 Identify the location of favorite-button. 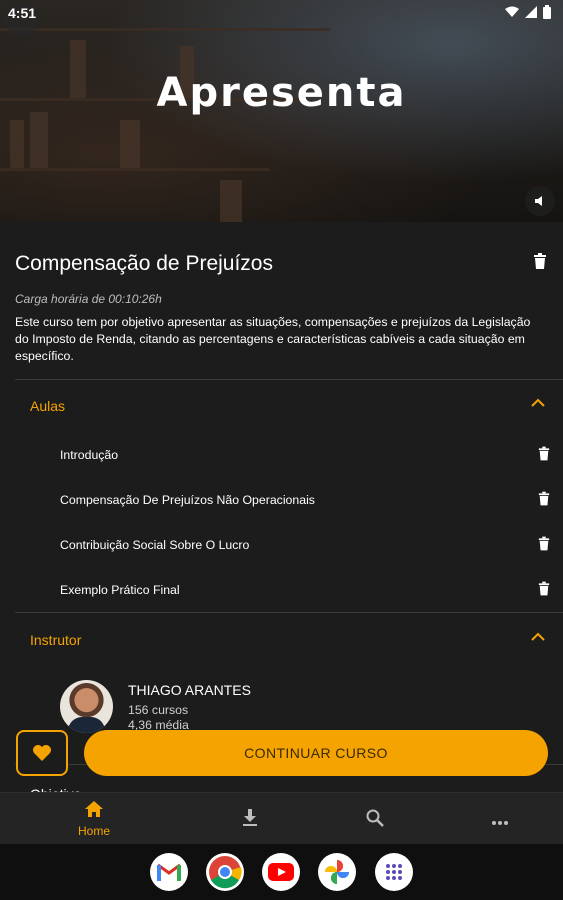
(42, 753).